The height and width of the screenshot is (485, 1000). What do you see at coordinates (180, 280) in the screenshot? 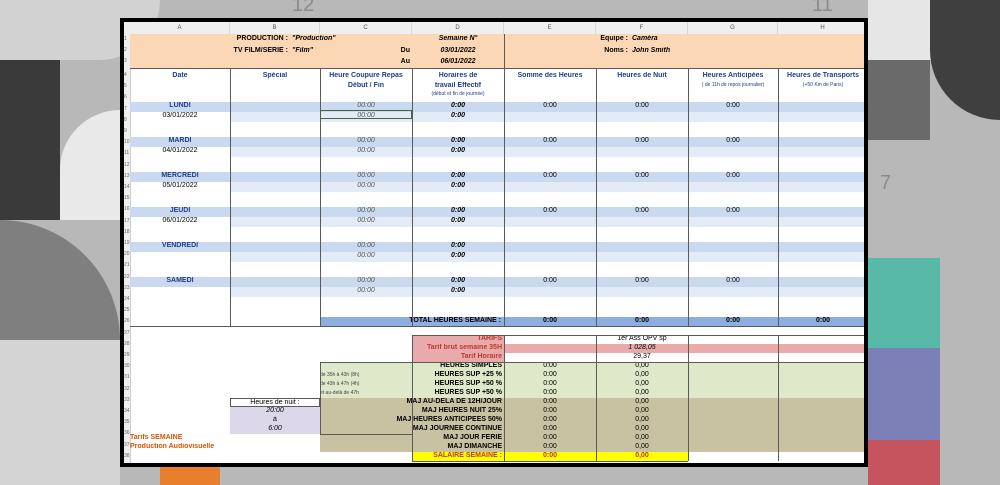
I see `day-name: SAMEDI` at bounding box center [180, 280].